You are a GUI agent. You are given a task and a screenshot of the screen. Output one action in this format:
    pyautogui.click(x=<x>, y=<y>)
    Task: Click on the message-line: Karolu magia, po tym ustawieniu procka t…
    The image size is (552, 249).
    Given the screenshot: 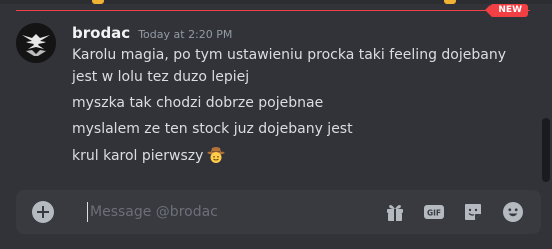 What is the action you would take?
    pyautogui.click(x=289, y=66)
    